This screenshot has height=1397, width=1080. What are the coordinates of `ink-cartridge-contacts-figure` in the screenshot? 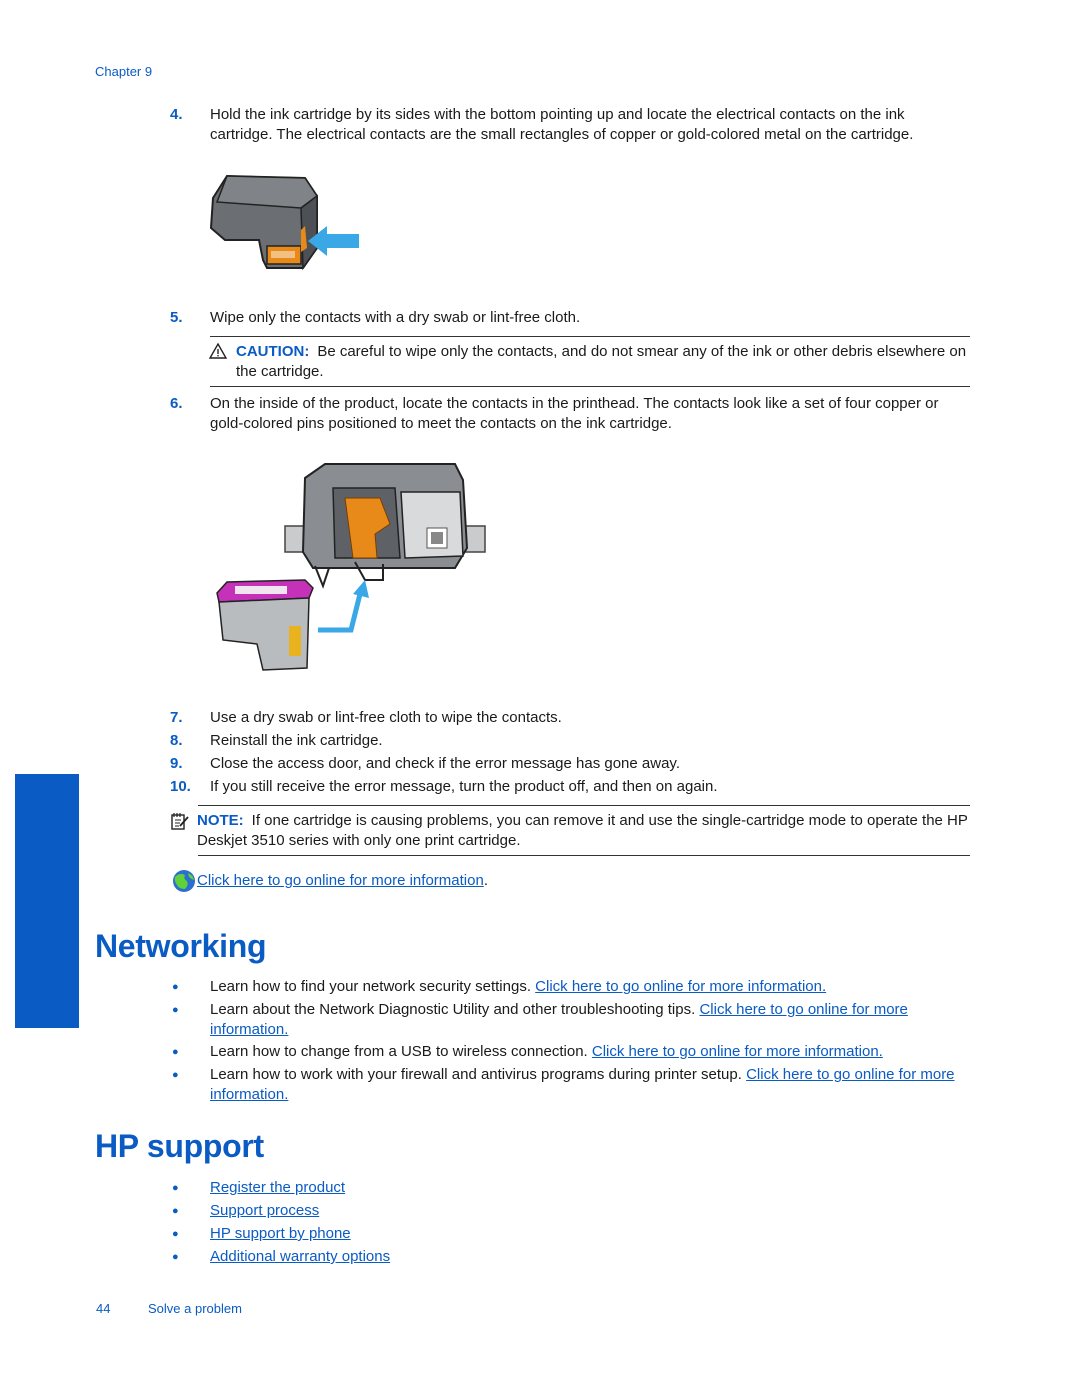 It's located at (285, 223).